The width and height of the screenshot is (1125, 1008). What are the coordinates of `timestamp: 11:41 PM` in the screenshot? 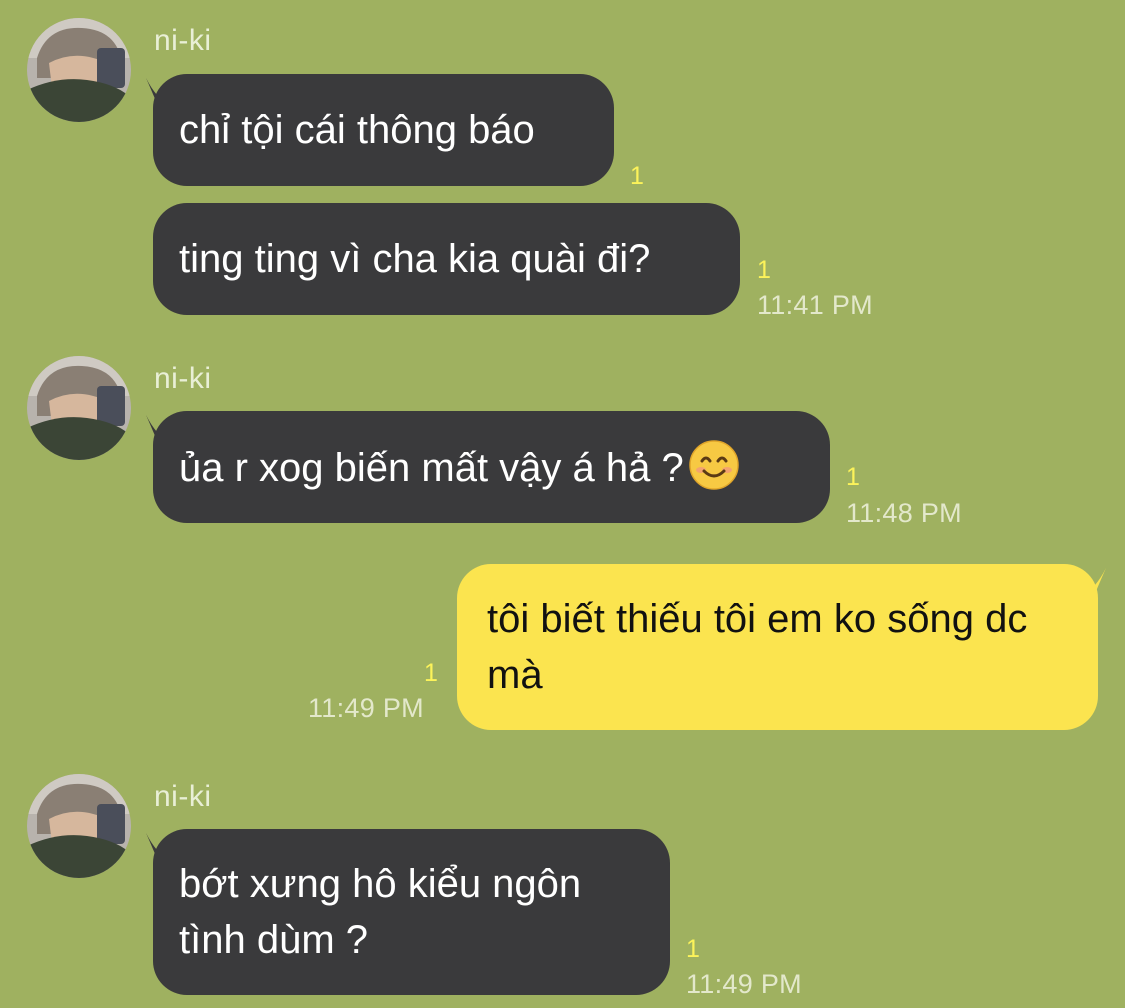 It's located at (815, 305).